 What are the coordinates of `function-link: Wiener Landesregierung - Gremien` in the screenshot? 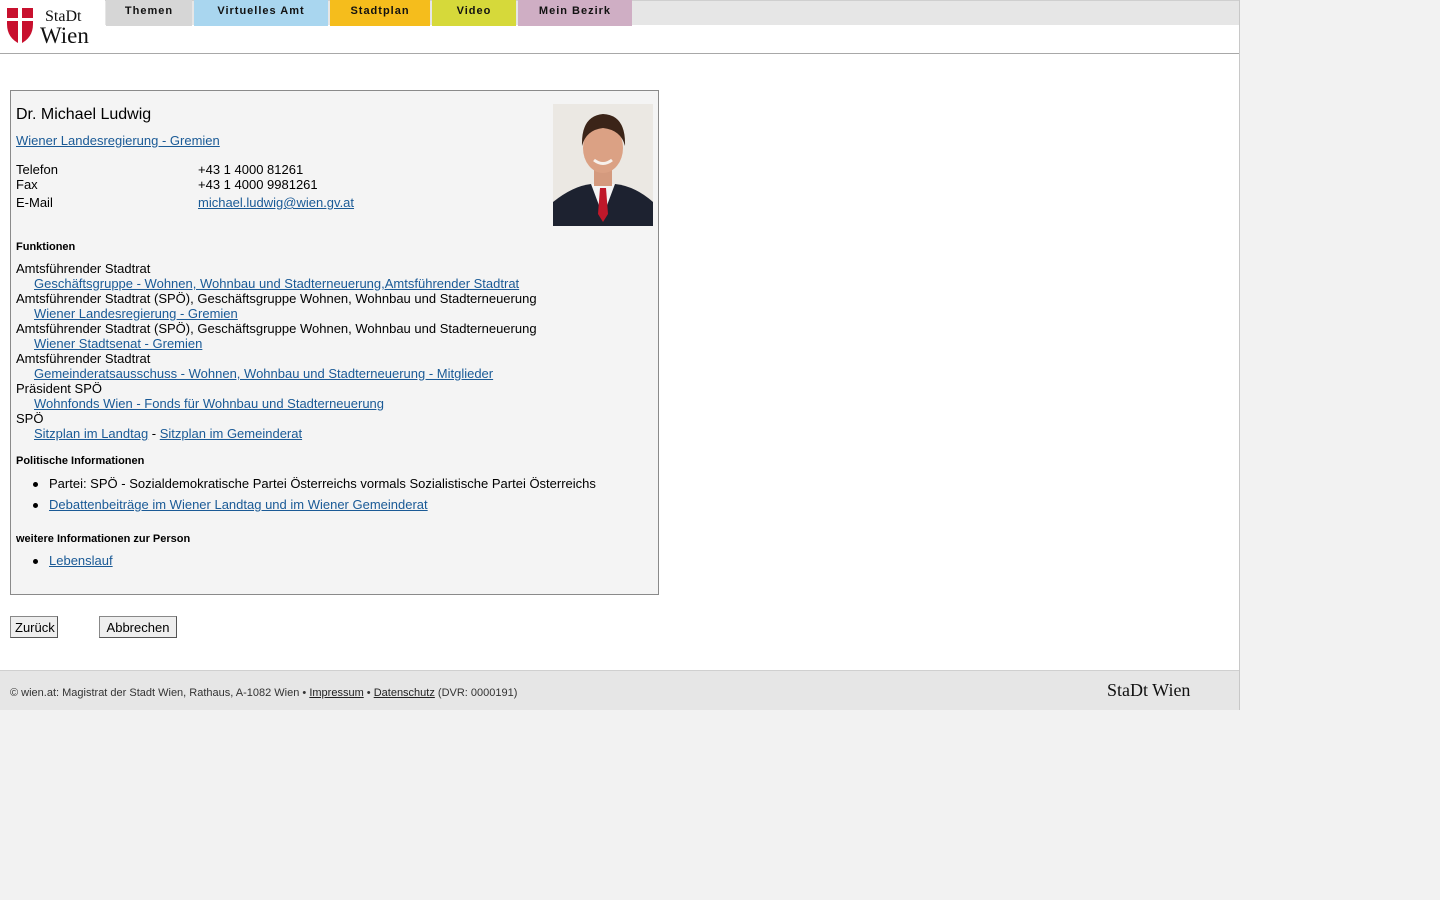 It's located at (136, 313).